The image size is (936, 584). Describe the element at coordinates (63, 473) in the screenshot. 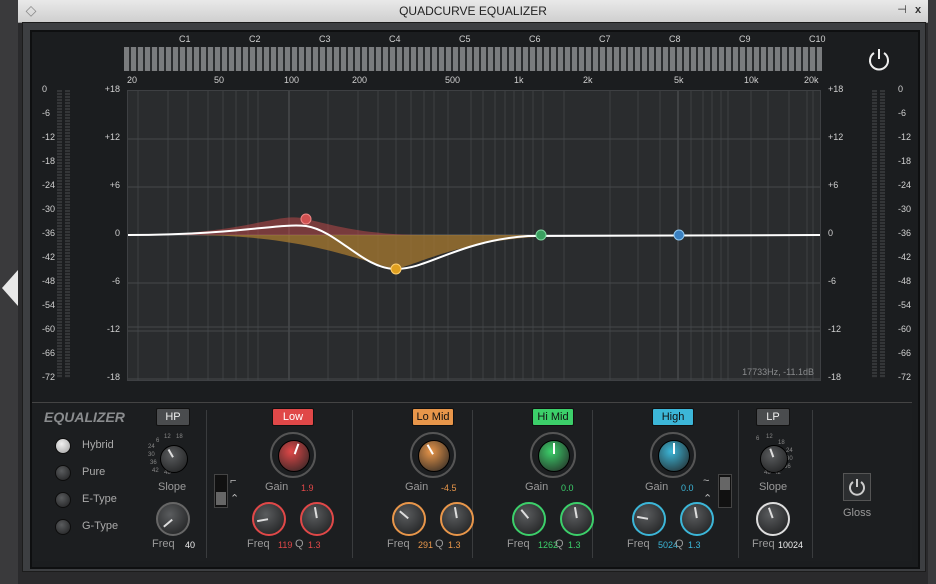

I see `mode-radio-pure` at that location.